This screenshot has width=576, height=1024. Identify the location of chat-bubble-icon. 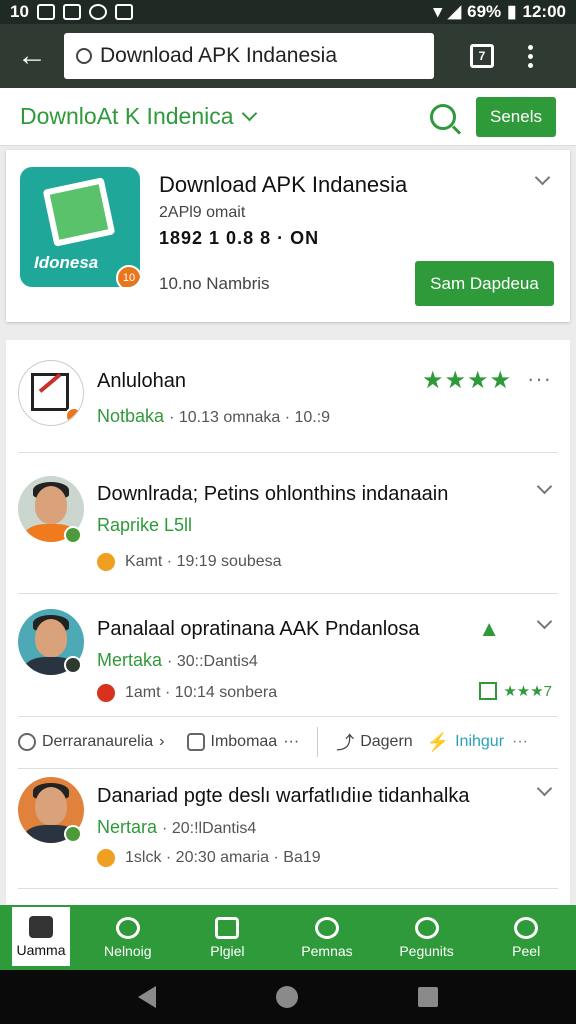
(426, 927).